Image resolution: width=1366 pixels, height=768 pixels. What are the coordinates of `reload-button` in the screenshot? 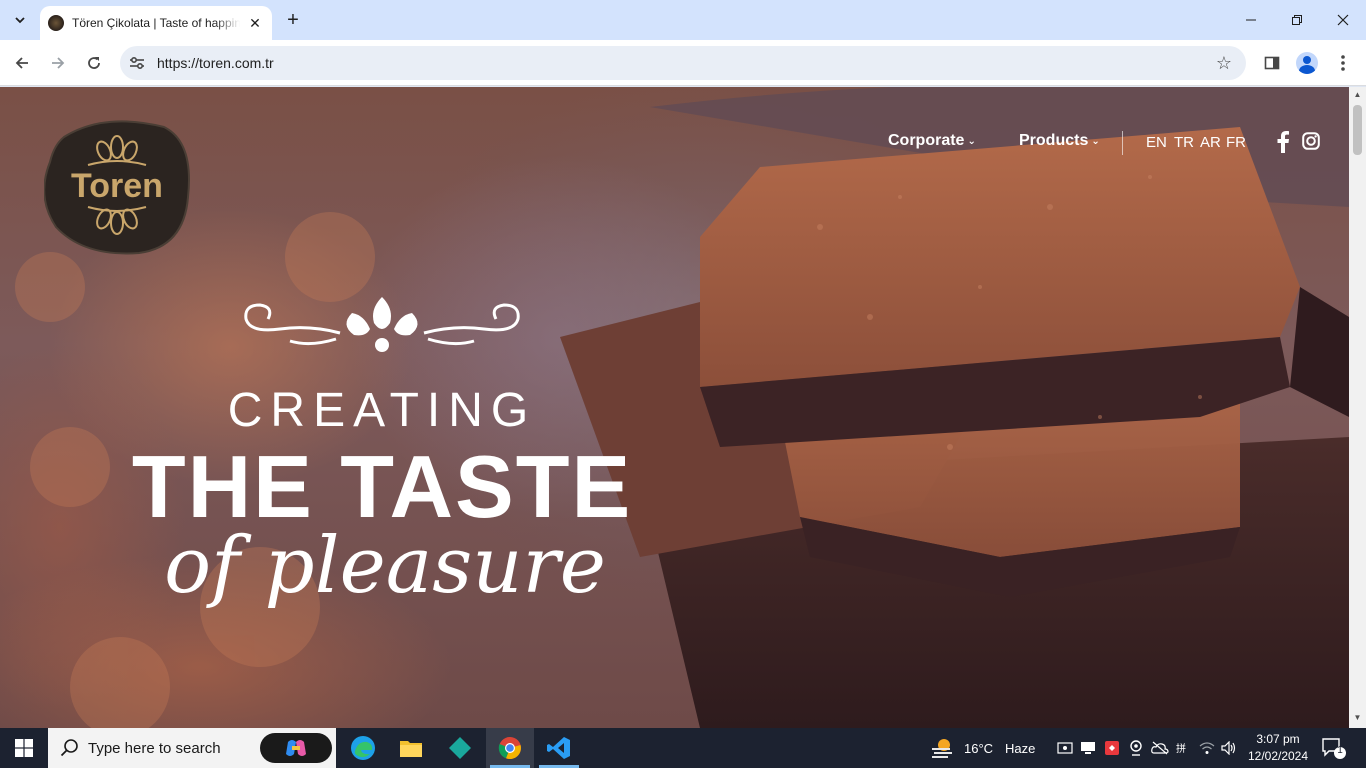 It's located at (94, 63).